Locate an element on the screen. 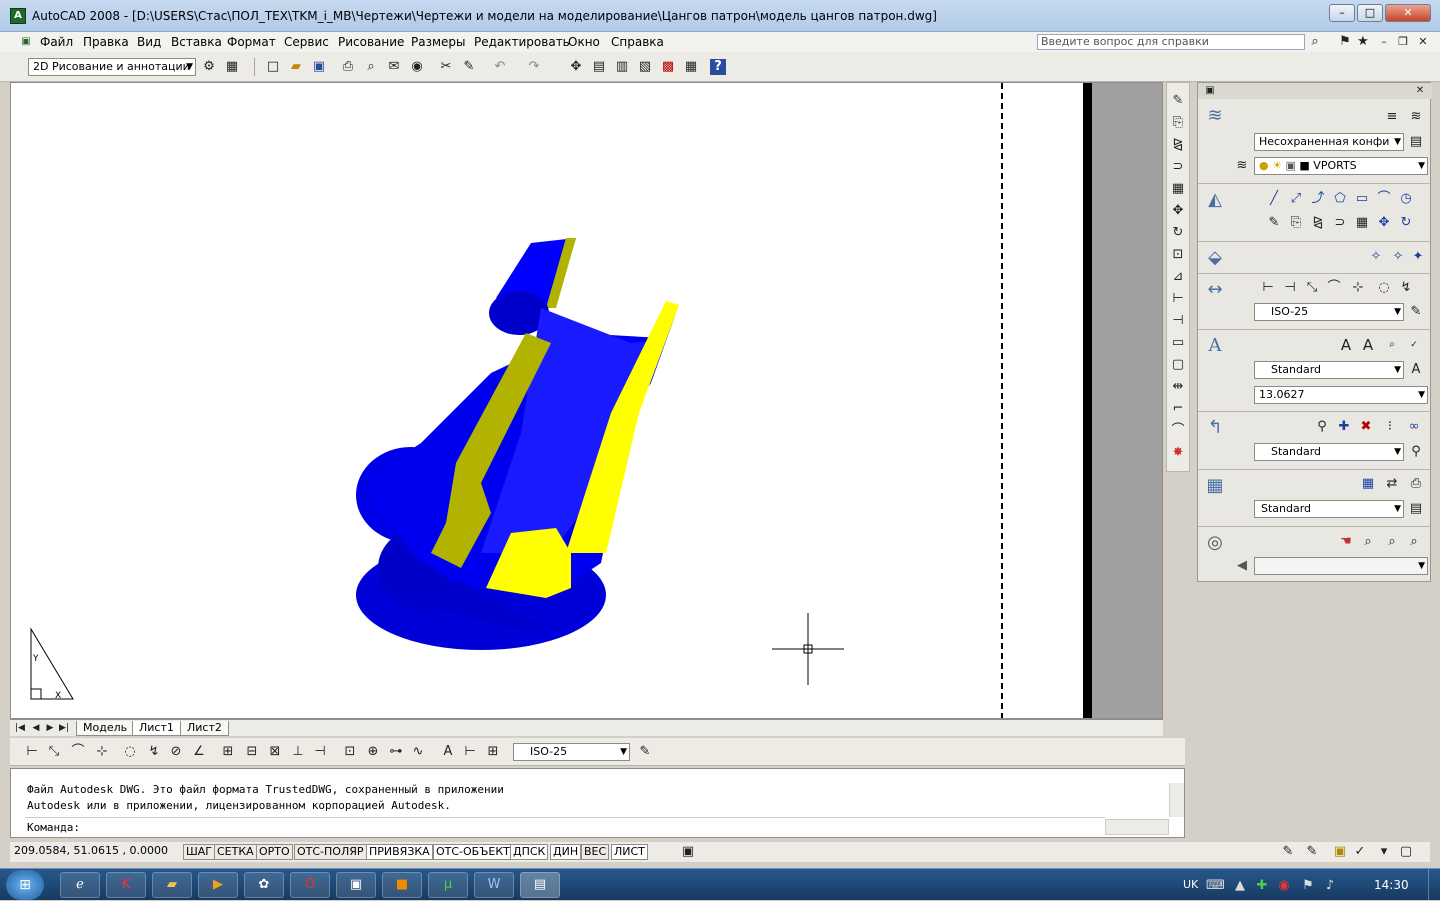  mirror-icon: ⧎ is located at coordinates (1178, 145).